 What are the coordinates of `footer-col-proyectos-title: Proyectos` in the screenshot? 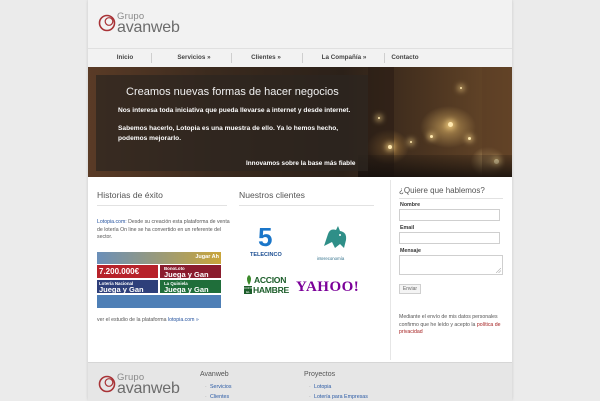 It's located at (320, 374).